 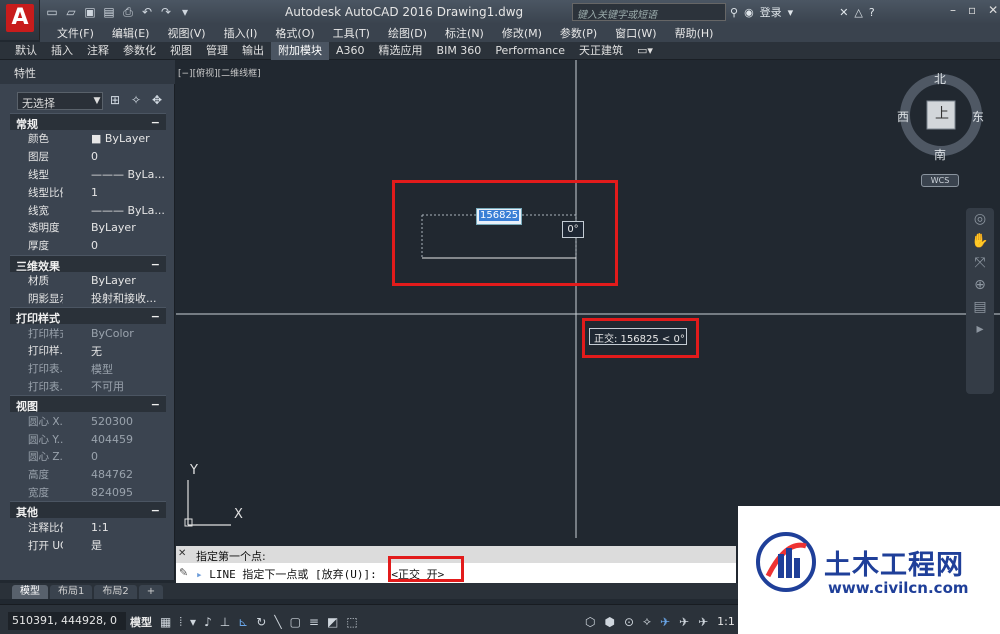 I want to click on property-value: 不可用, so click(x=114, y=386).